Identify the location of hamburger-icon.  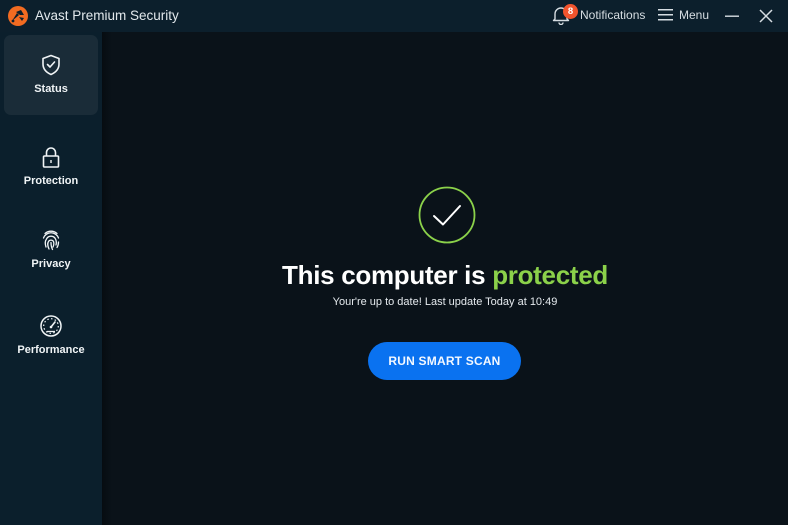
(665, 15).